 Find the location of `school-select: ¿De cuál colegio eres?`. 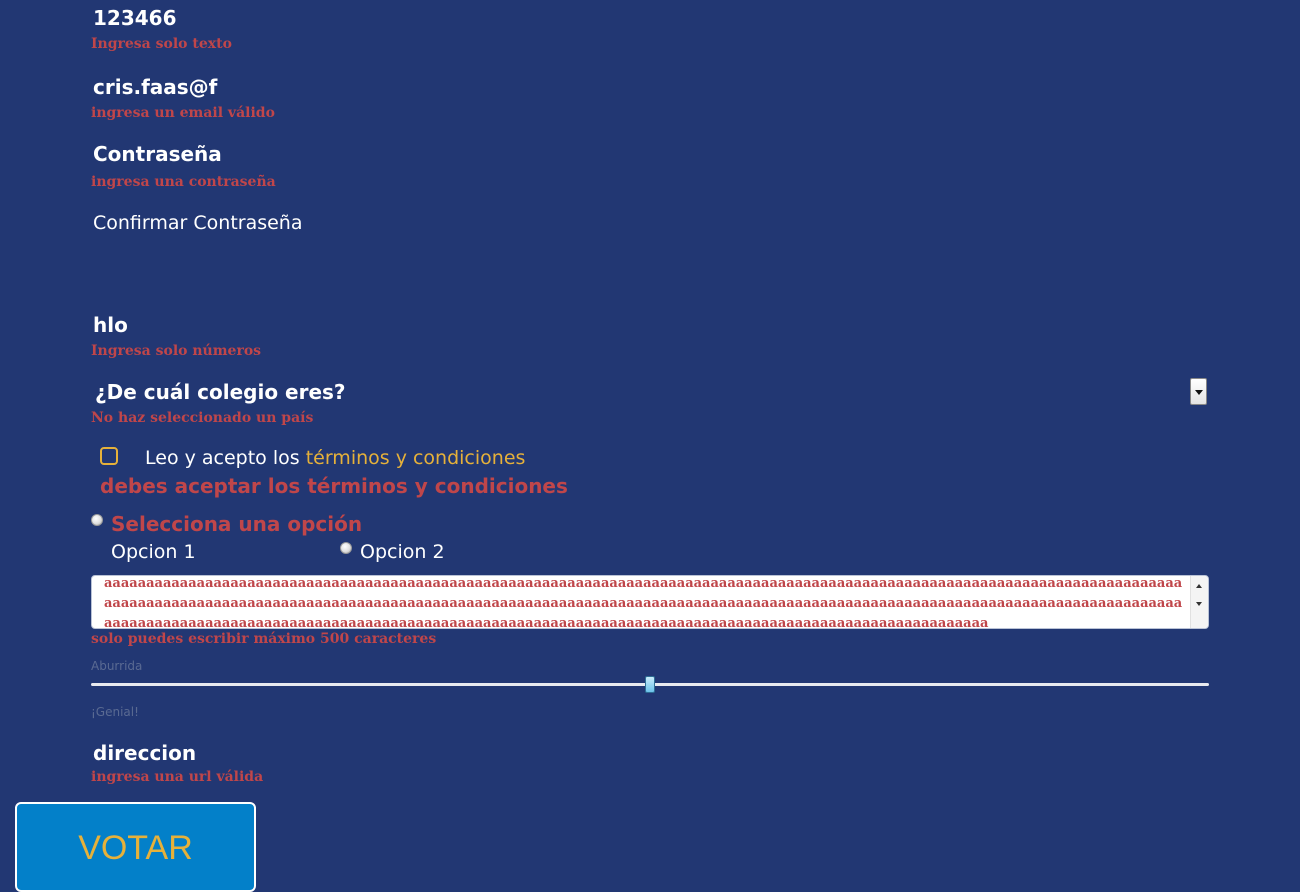

school-select: ¿De cuál colegio eres? is located at coordinates (220, 392).